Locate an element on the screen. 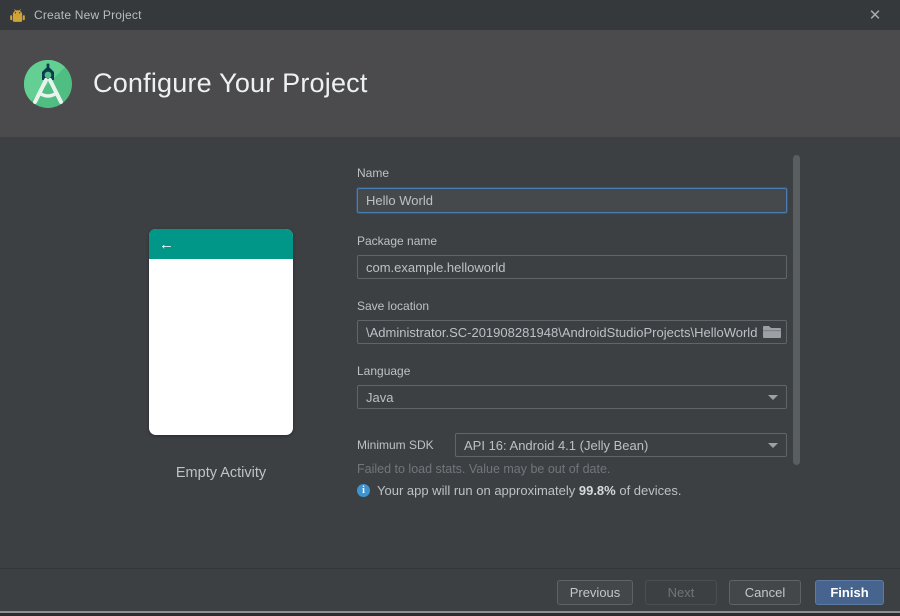 The width and height of the screenshot is (900, 616). minimum-sdk-value: API 16: Android 4.1 (Jelly Bean) is located at coordinates (556, 445).